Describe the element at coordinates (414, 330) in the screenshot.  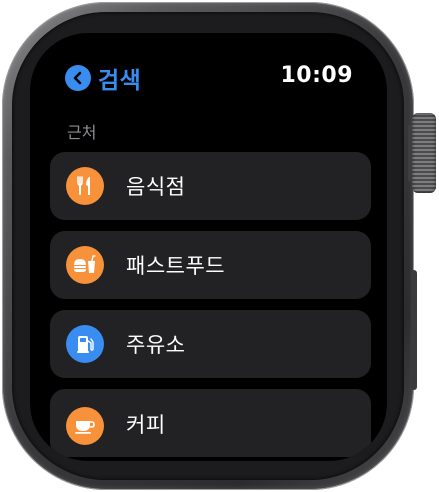
I see `side-button` at that location.